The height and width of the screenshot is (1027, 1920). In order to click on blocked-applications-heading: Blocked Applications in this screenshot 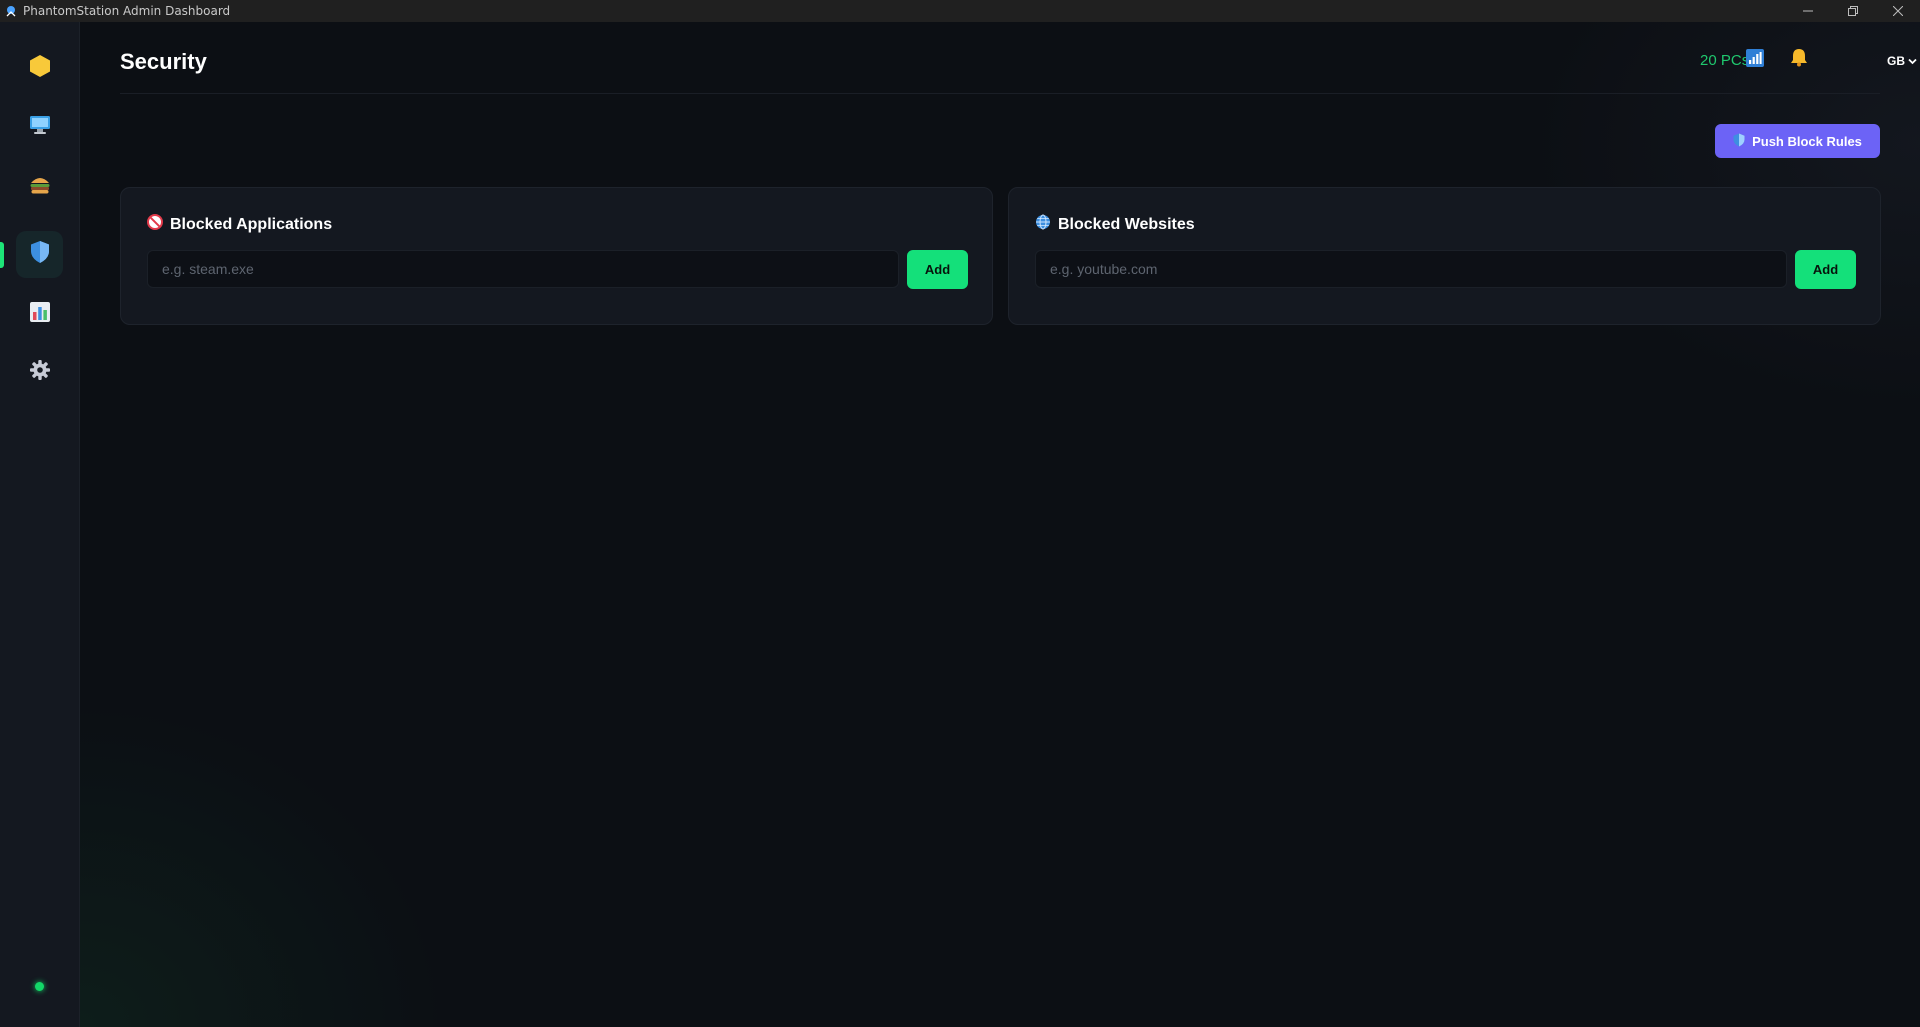, I will do `click(239, 224)`.